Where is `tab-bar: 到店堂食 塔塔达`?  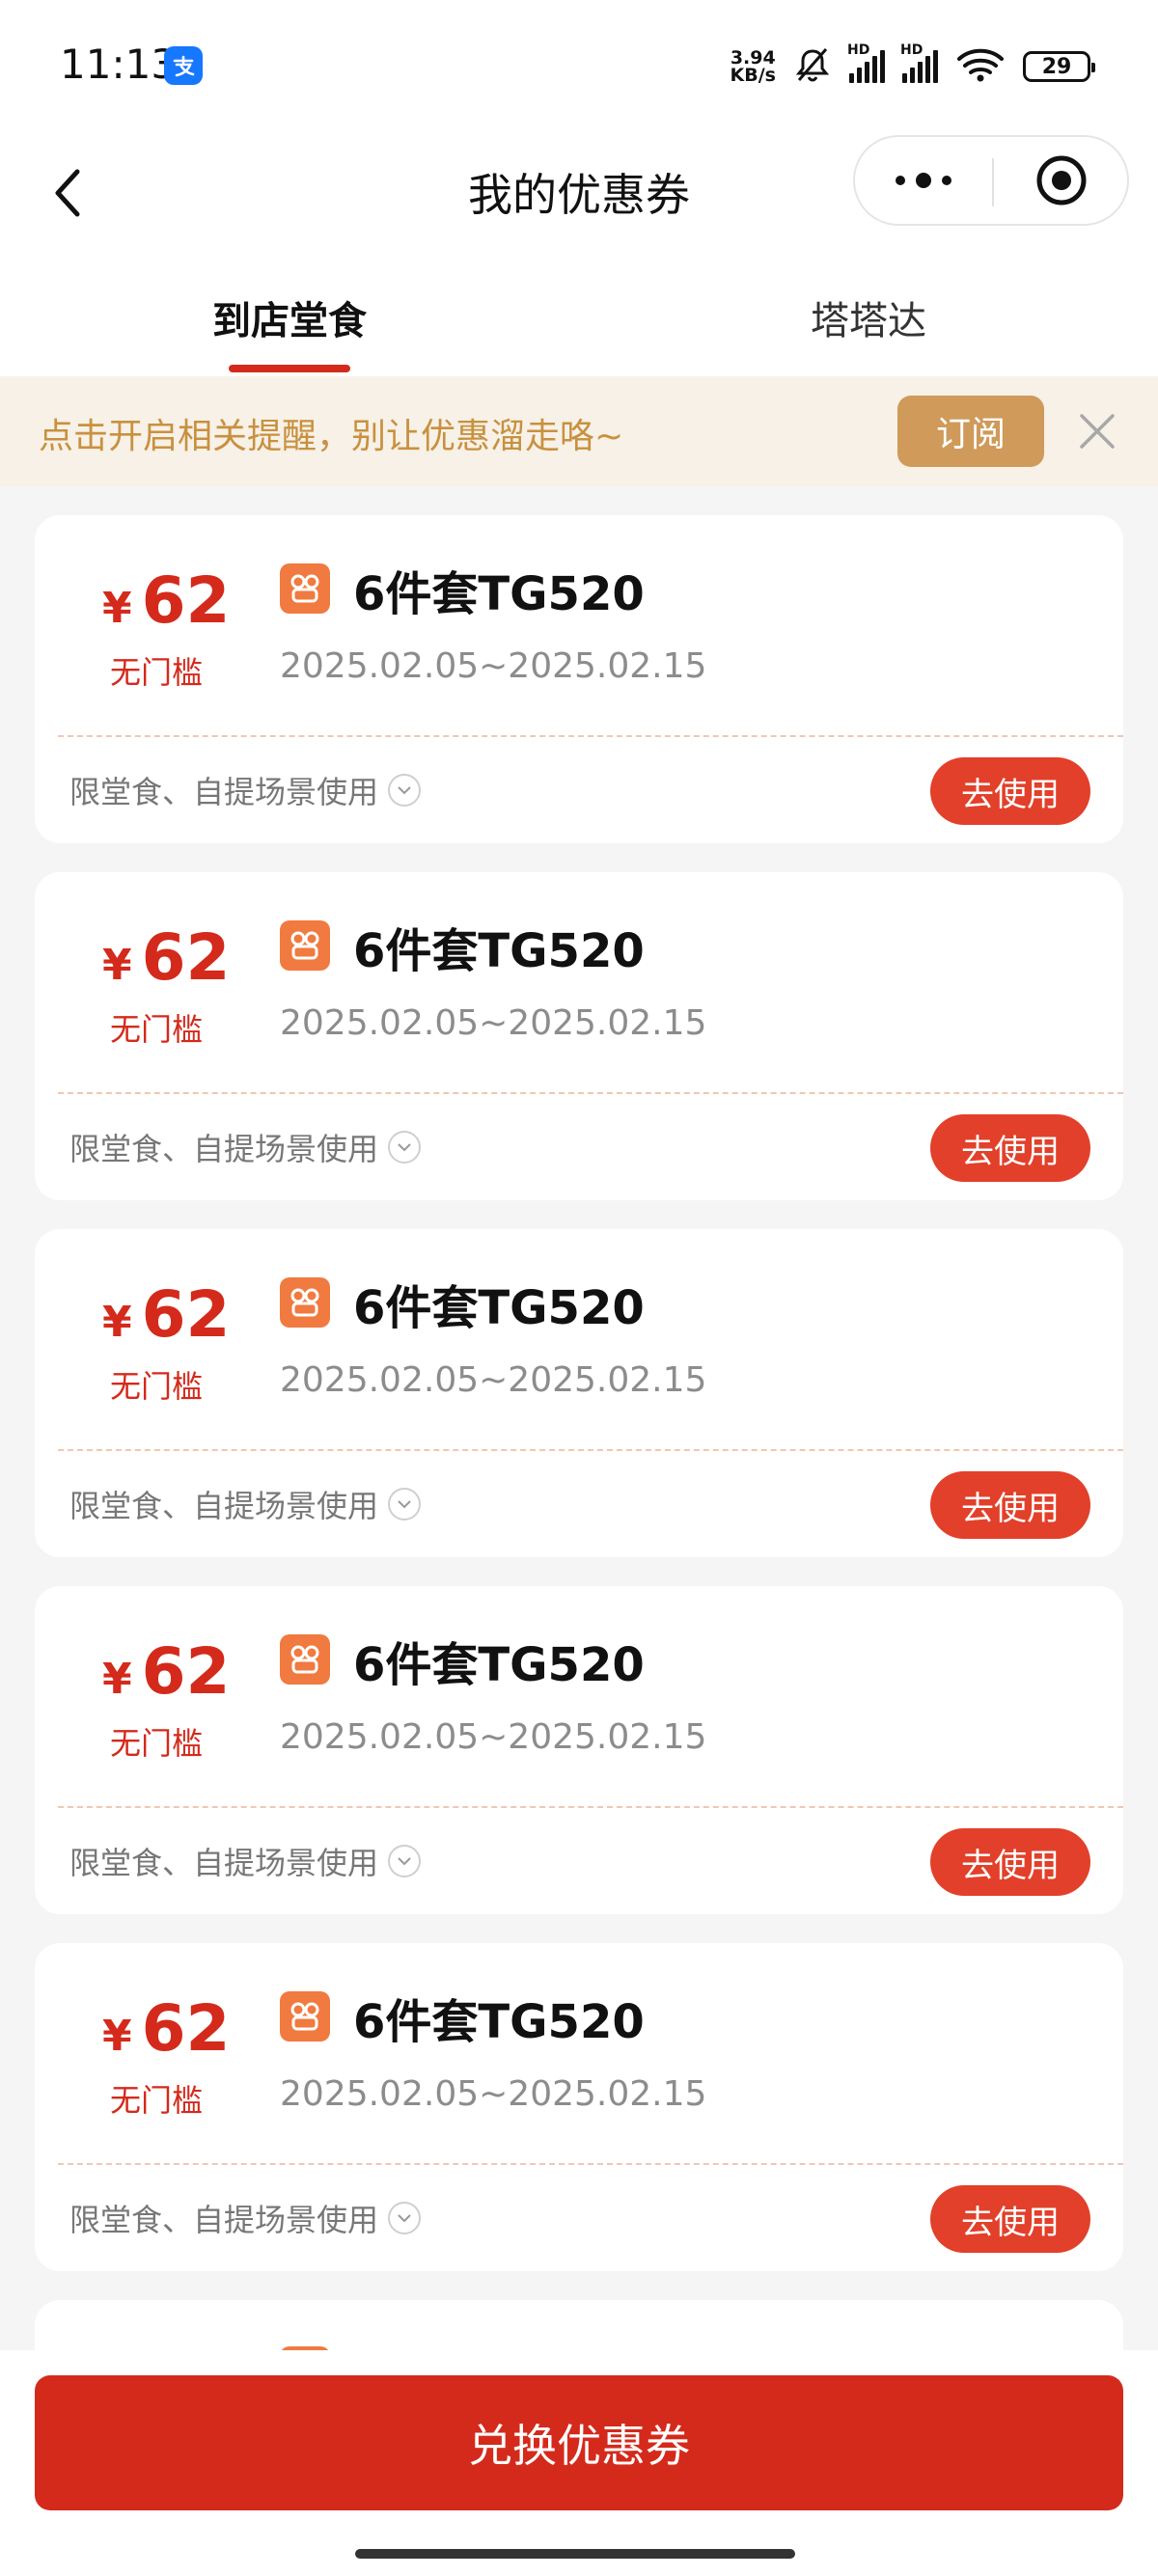 tab-bar: 到店堂食 塔塔达 is located at coordinates (579, 313).